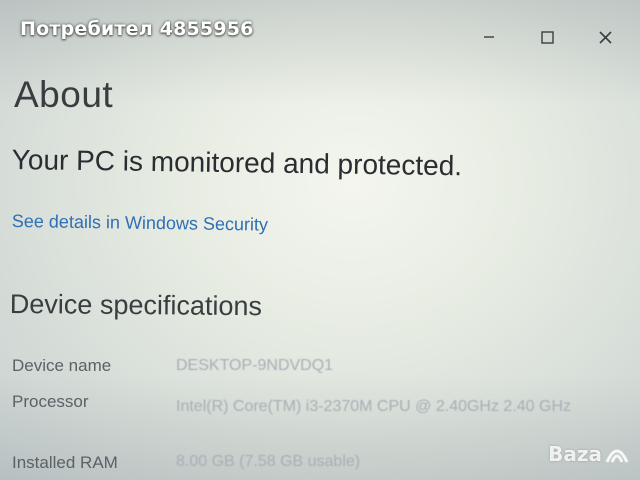 Image resolution: width=640 pixels, height=480 pixels. Describe the element at coordinates (136, 305) in the screenshot. I see `device-specifications-heading: Device specifications` at that location.